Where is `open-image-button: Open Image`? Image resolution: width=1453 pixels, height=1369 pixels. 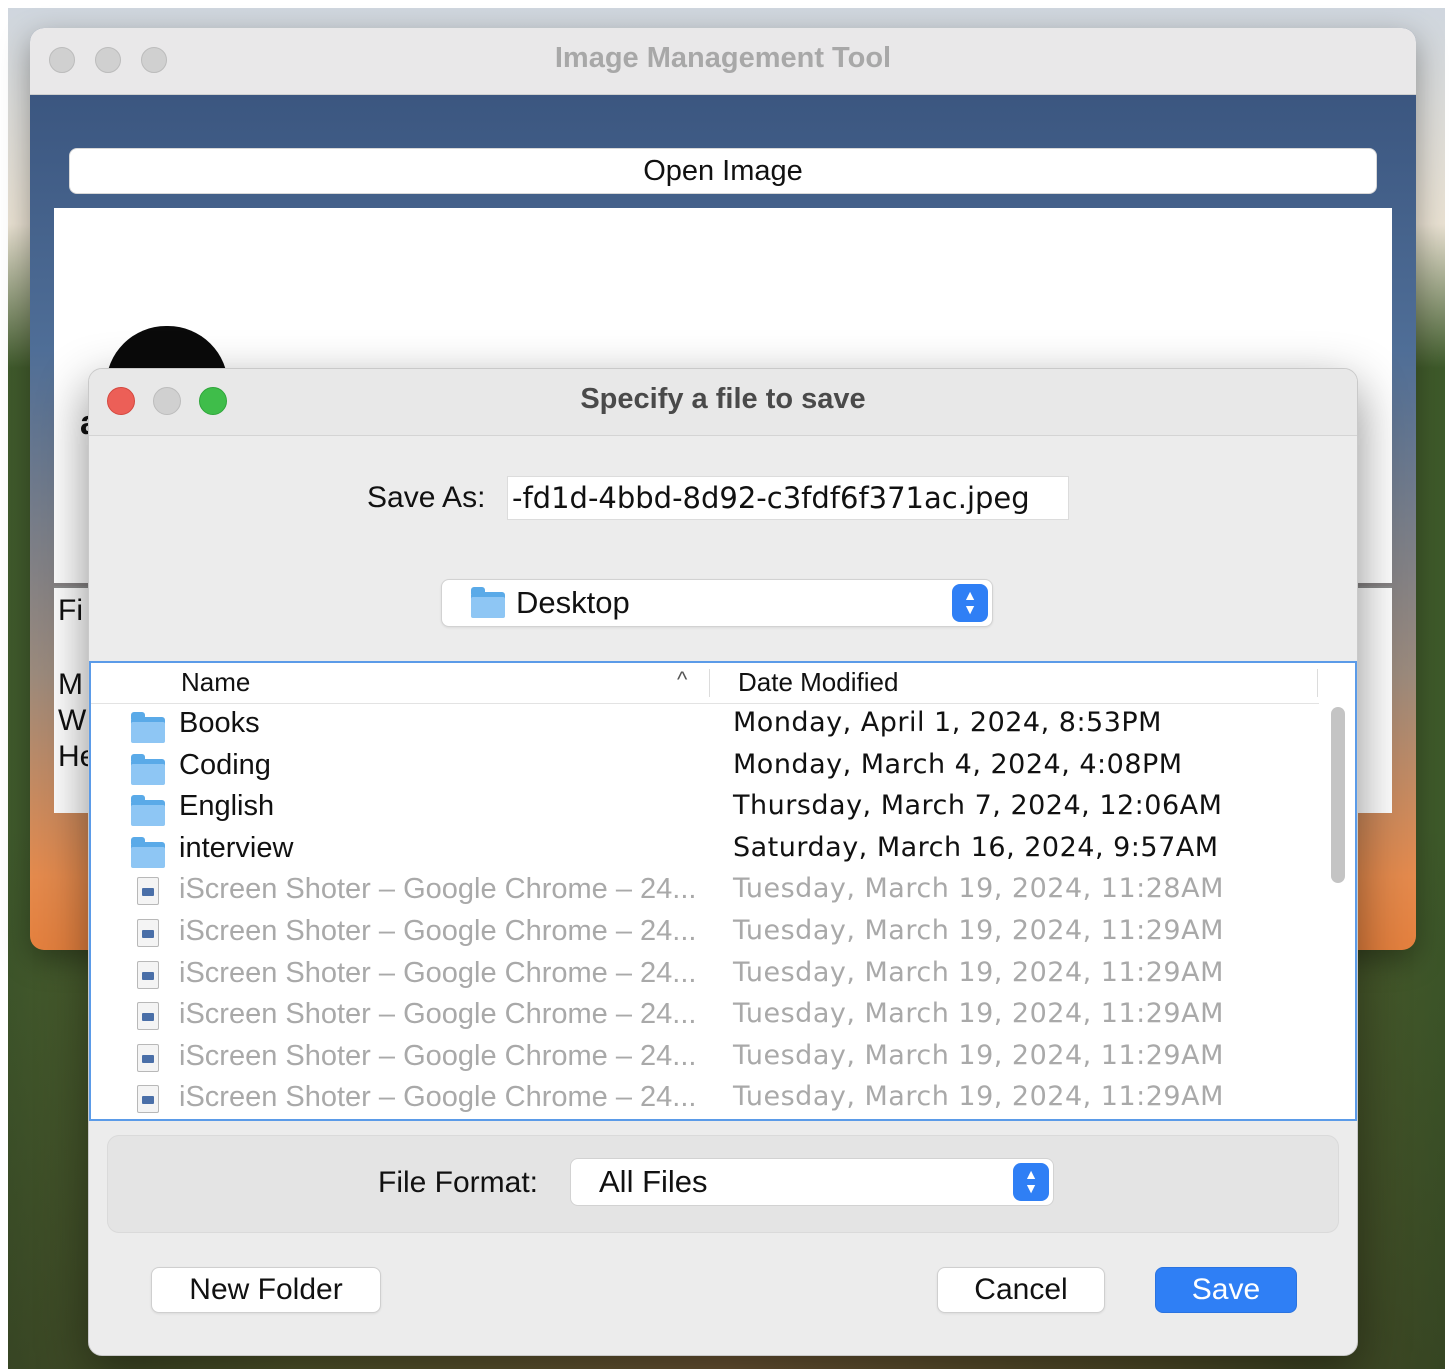 open-image-button: Open Image is located at coordinates (723, 171).